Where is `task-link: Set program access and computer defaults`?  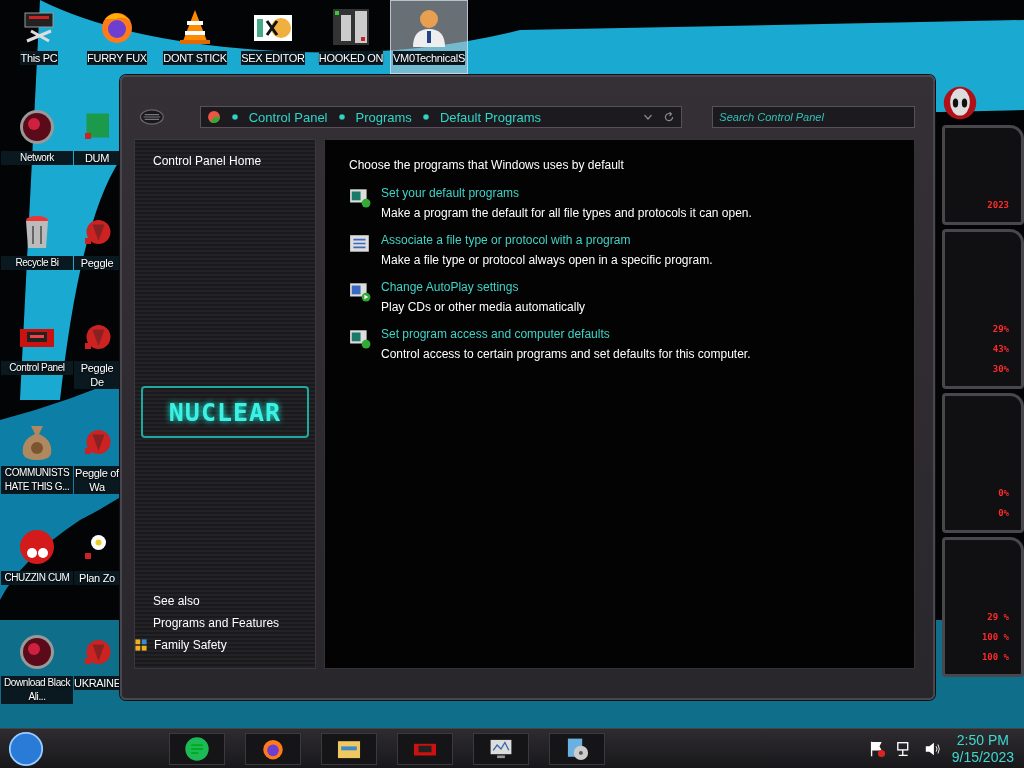 task-link: Set program access and computer defaults is located at coordinates (566, 334).